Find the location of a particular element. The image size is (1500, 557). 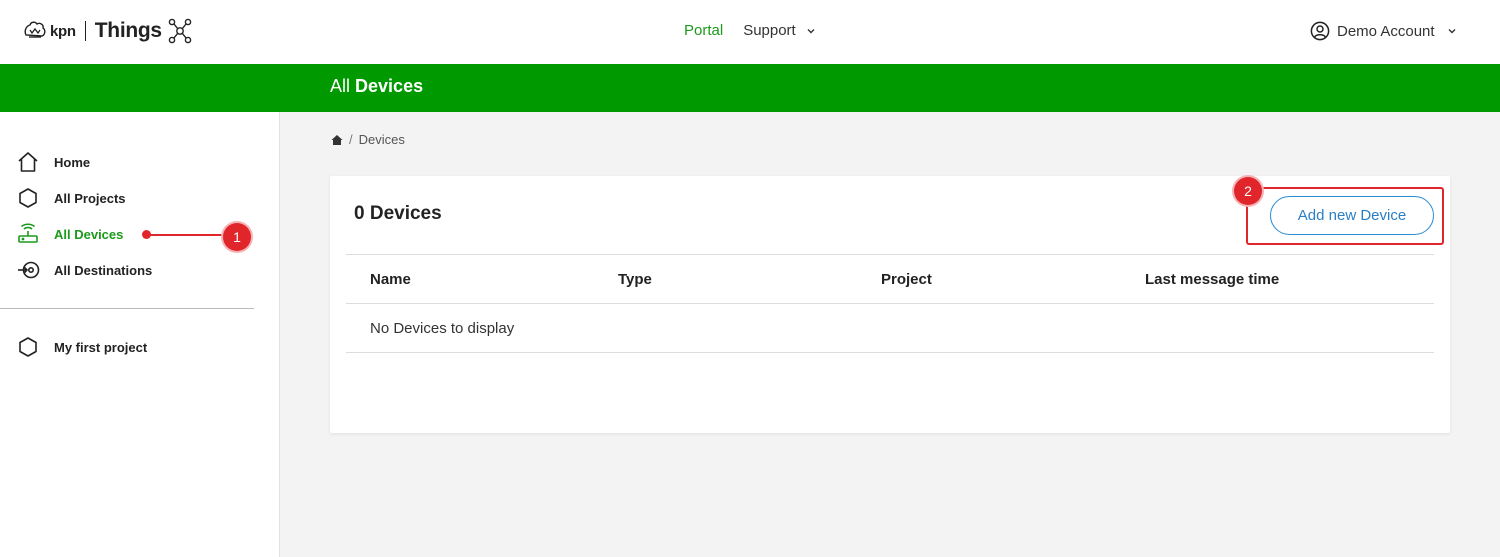

logo-divider is located at coordinates (85, 31).